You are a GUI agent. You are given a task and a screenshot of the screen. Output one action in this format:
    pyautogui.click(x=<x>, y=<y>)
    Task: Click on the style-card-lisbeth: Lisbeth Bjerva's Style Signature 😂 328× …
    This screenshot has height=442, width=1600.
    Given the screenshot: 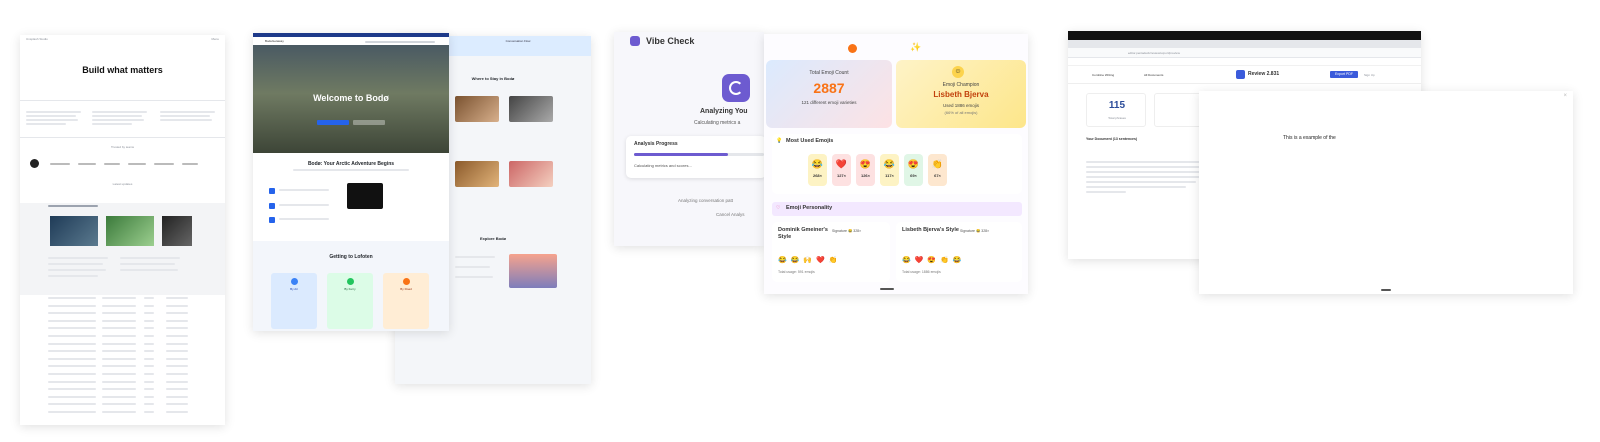 What is the action you would take?
    pyautogui.click(x=959, y=252)
    